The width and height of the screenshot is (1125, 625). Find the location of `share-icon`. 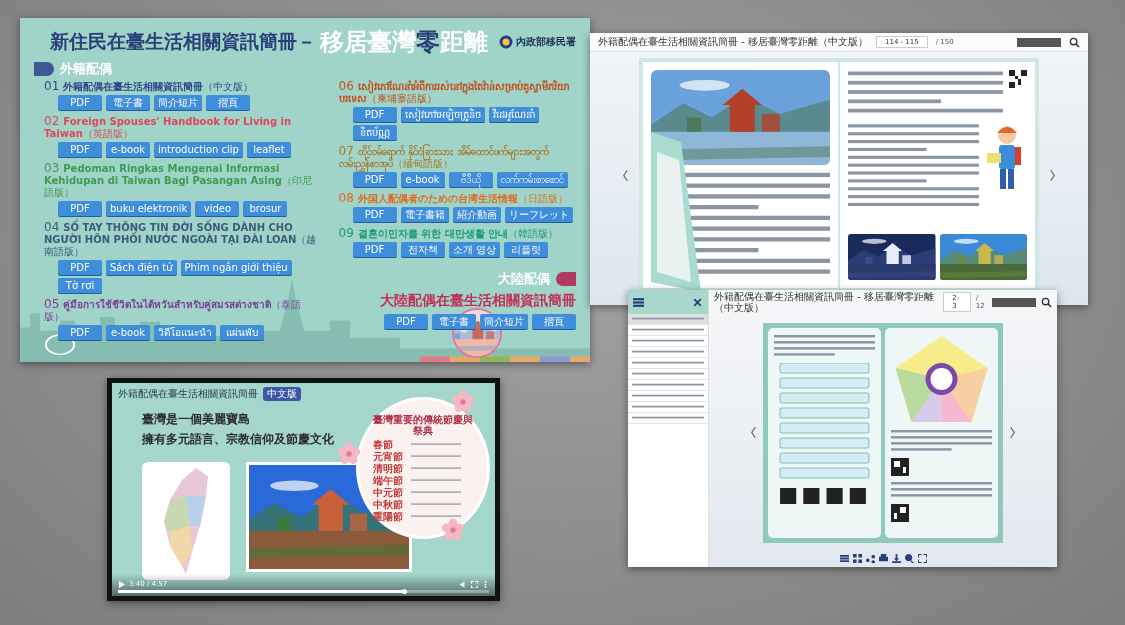

share-icon is located at coordinates (870, 558).